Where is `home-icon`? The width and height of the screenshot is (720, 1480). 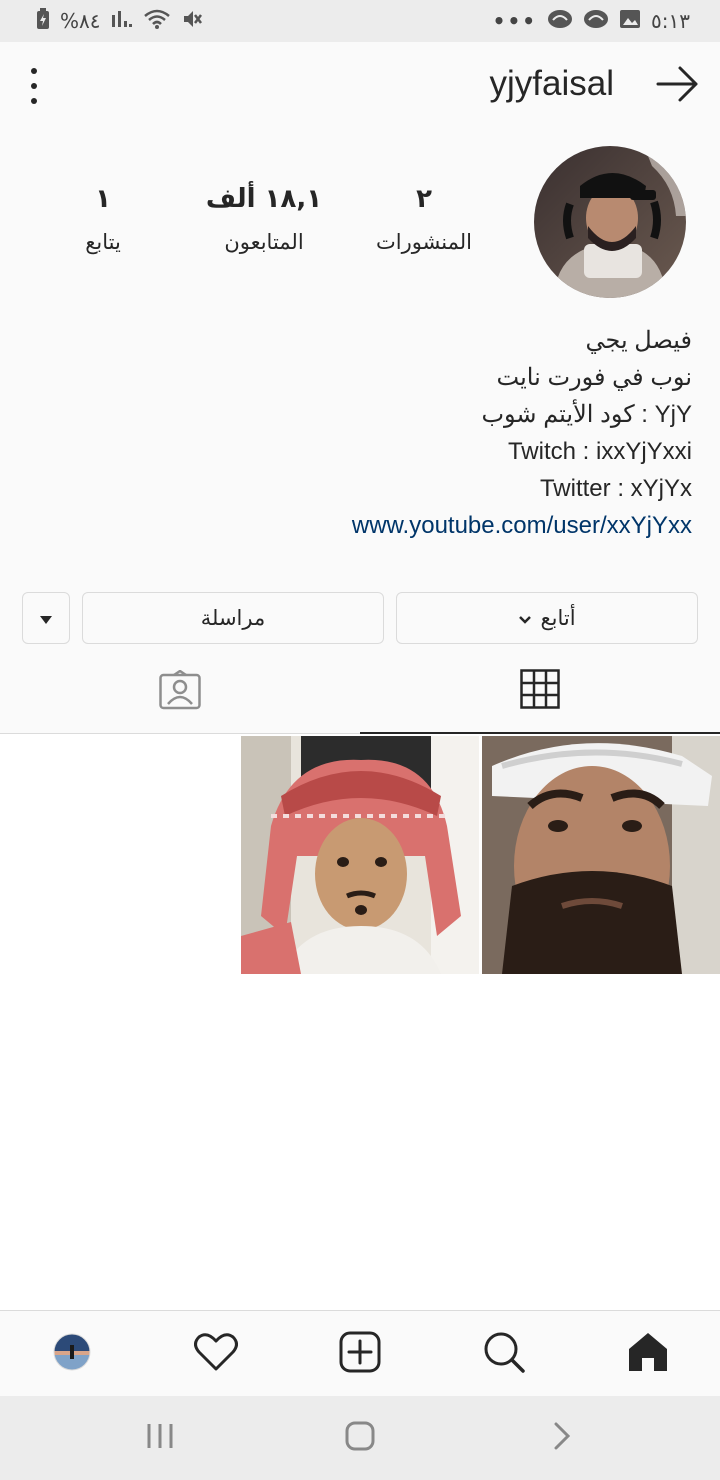 home-icon is located at coordinates (648, 1354).